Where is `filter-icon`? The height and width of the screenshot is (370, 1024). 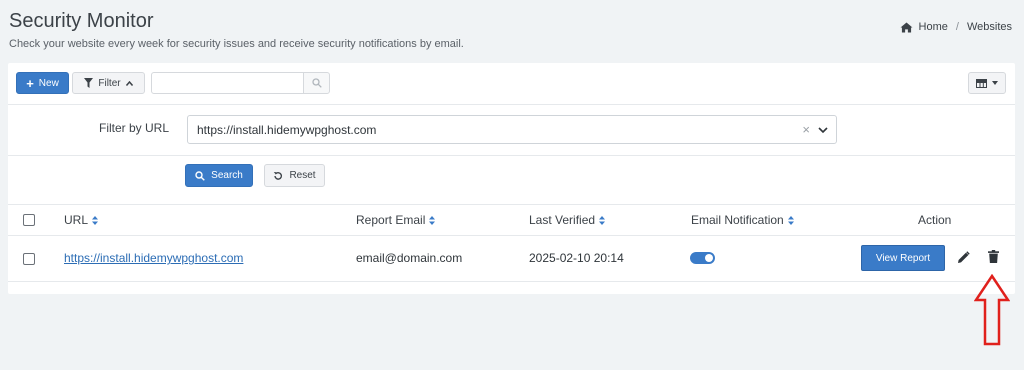 filter-icon is located at coordinates (89, 83).